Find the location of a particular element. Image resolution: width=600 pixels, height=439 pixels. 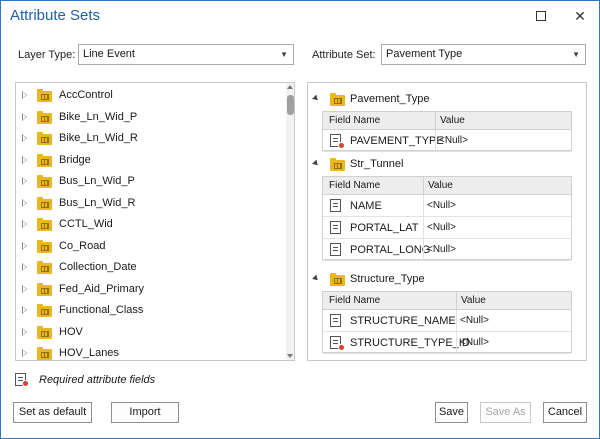

field-name: STRUCTURE_TYPE_ID is located at coordinates (410, 343).